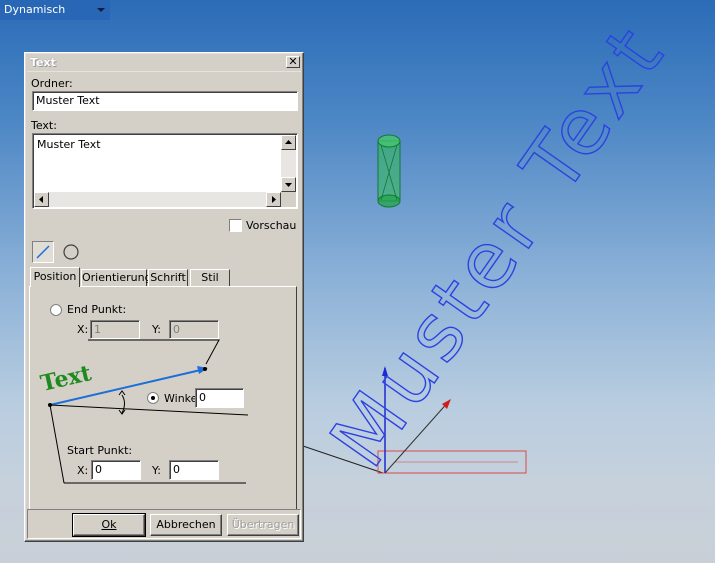 Image resolution: width=715 pixels, height=563 pixels. I want to click on ok-button-label: Ok, so click(109, 524).